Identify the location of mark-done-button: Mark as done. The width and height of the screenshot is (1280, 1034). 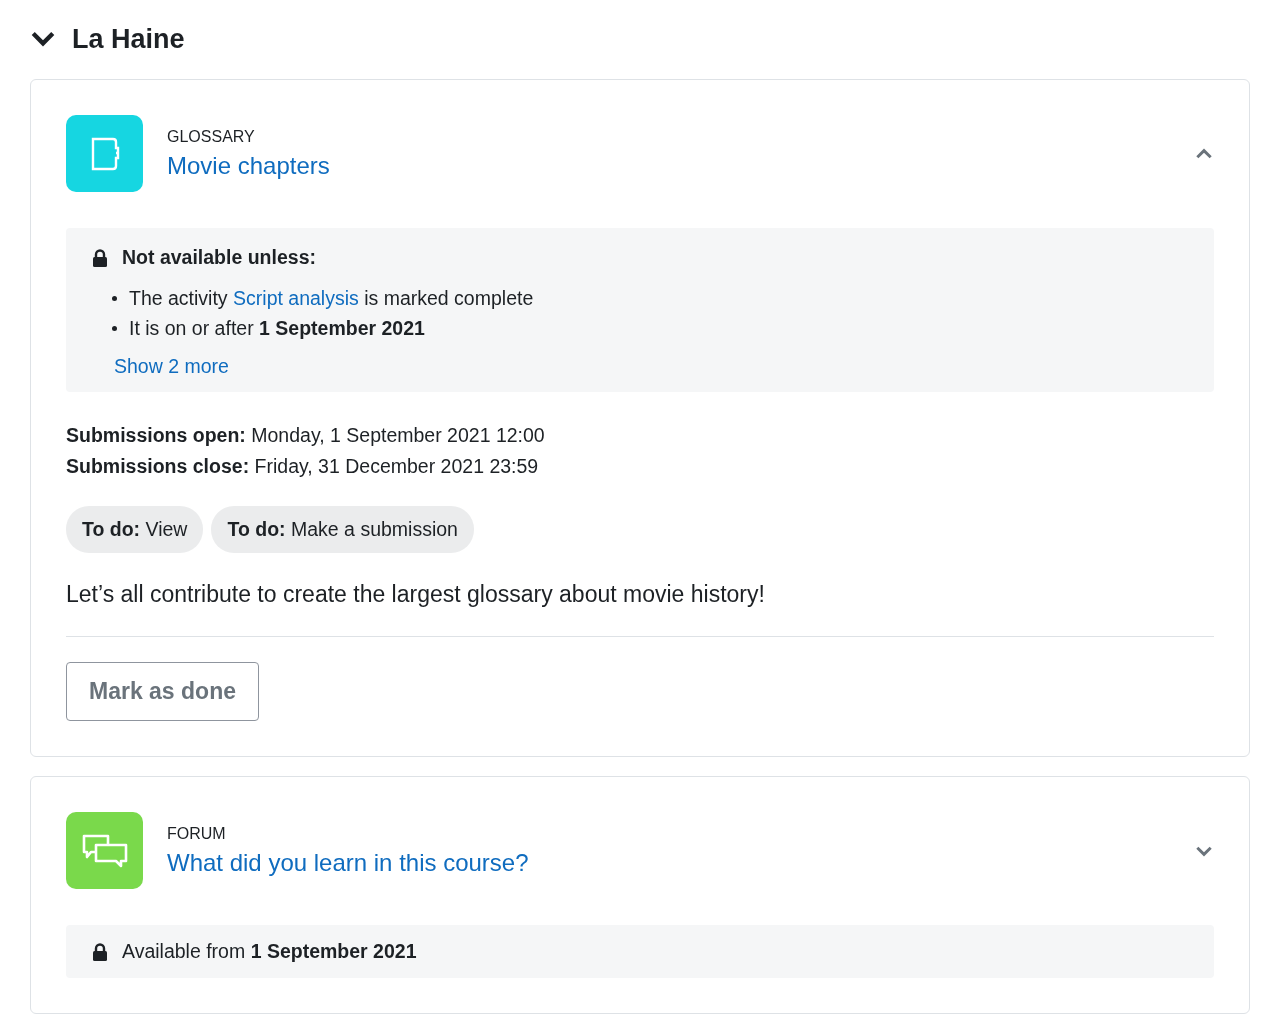
(162, 691).